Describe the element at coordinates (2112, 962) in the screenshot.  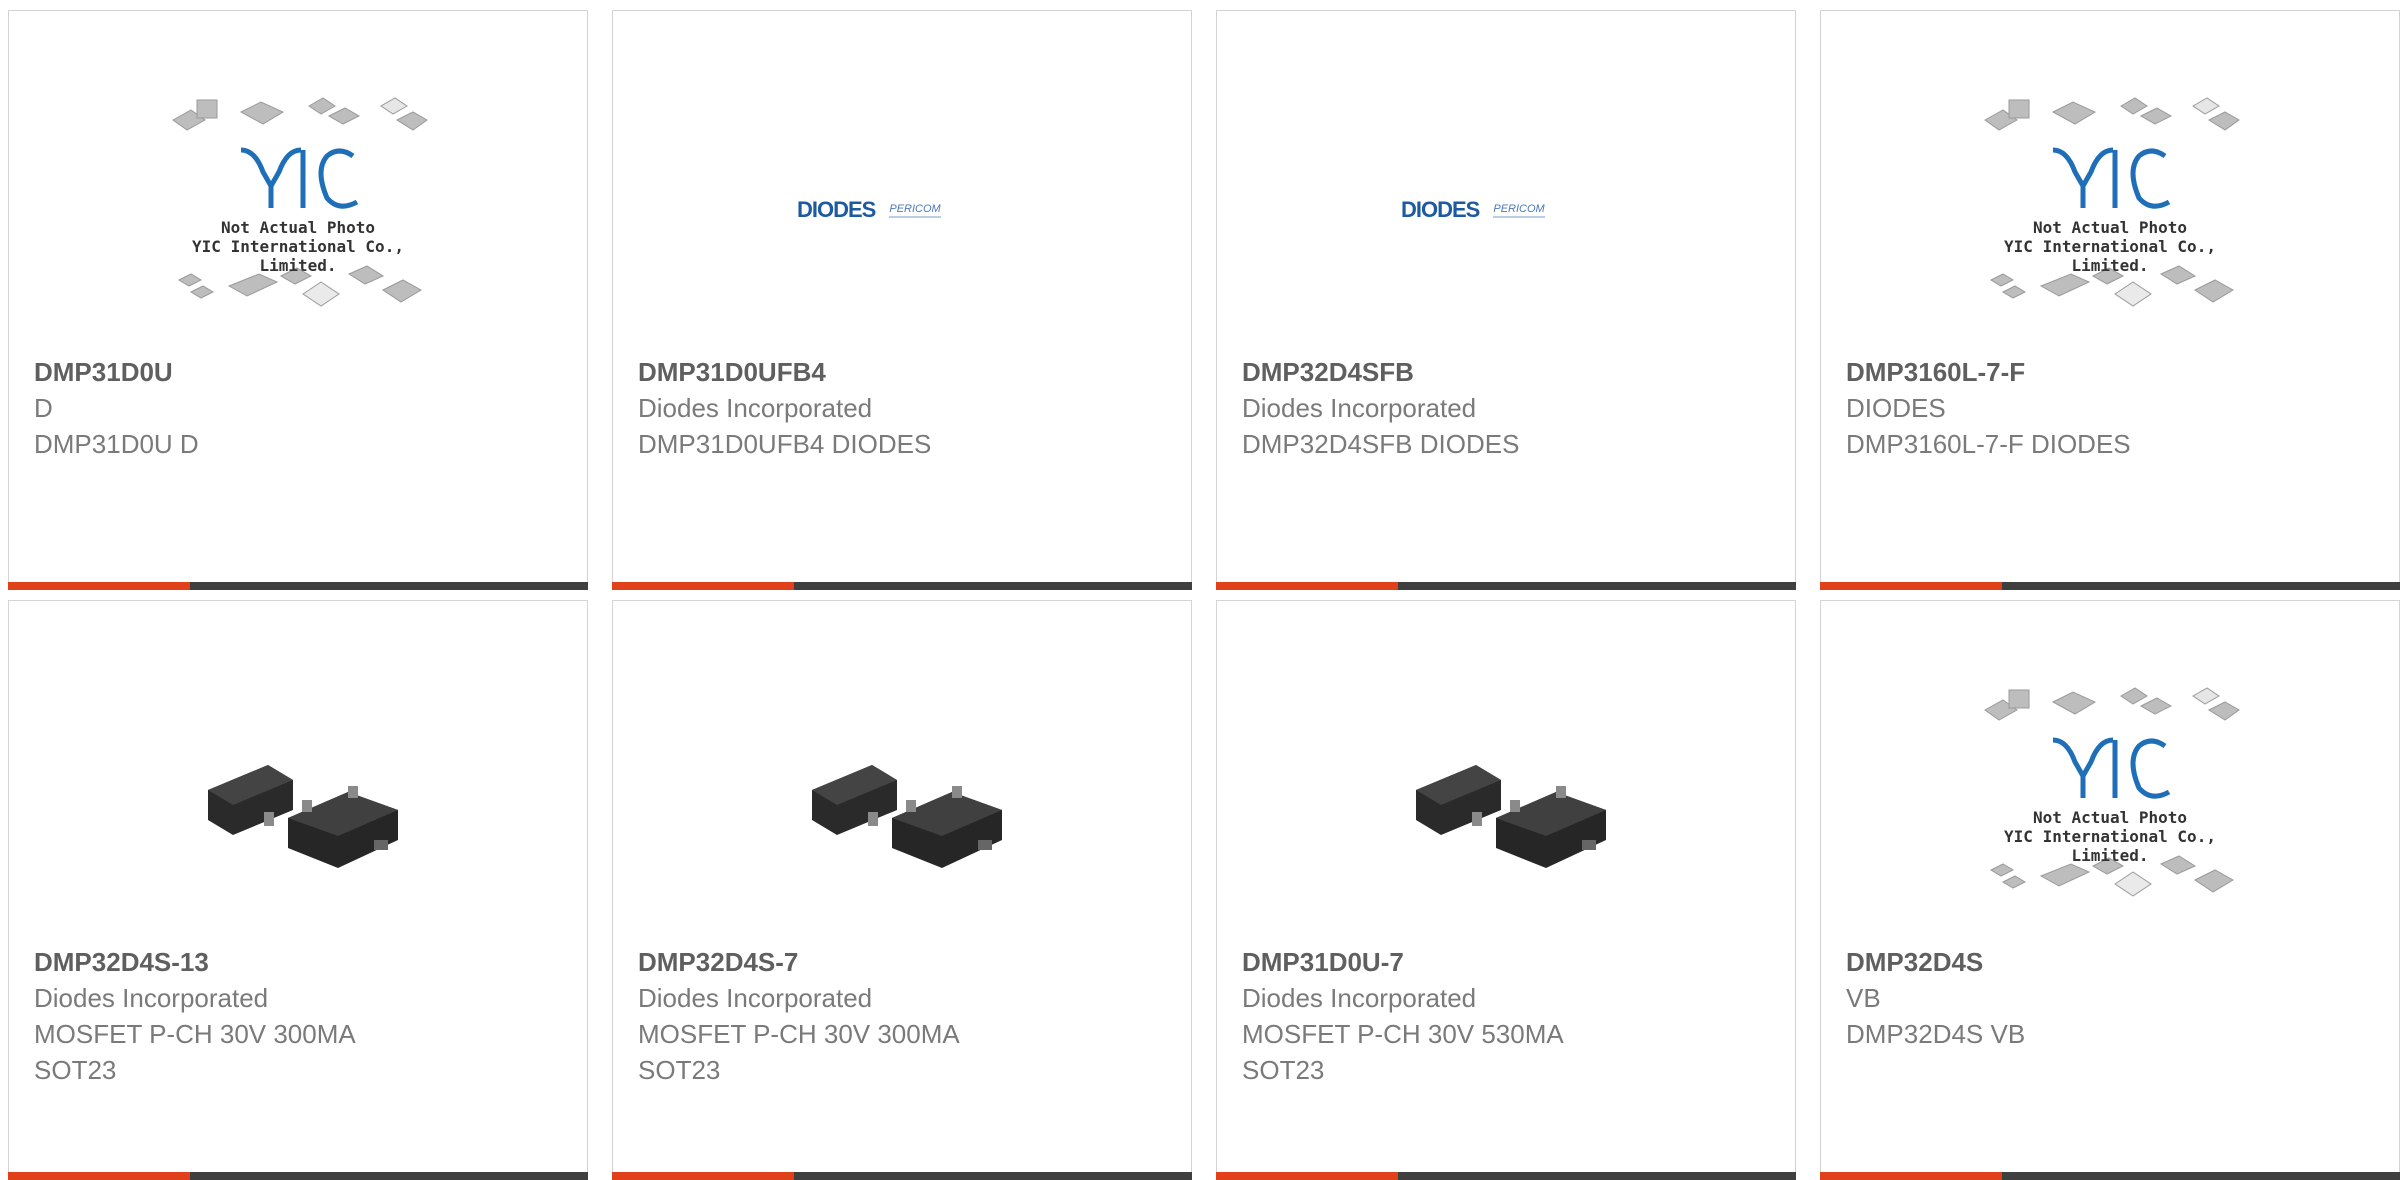
I see `part-number-link: DMP32D4S` at that location.